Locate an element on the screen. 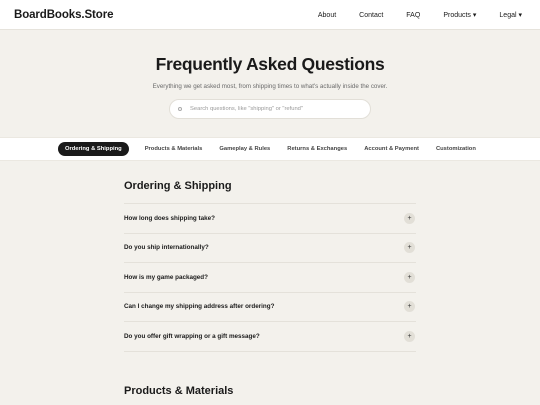 The height and width of the screenshot is (405, 540). tab-gameplay-rules: Gameplay & Rules is located at coordinates (244, 149).